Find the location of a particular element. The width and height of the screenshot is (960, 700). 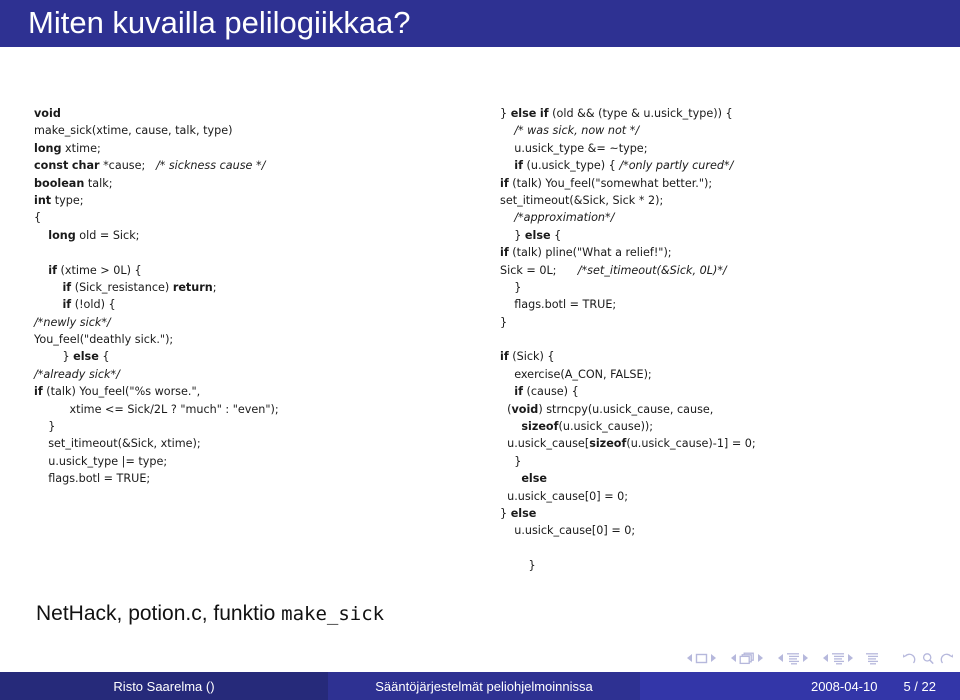

document-lines-icon is located at coordinates (872, 658).